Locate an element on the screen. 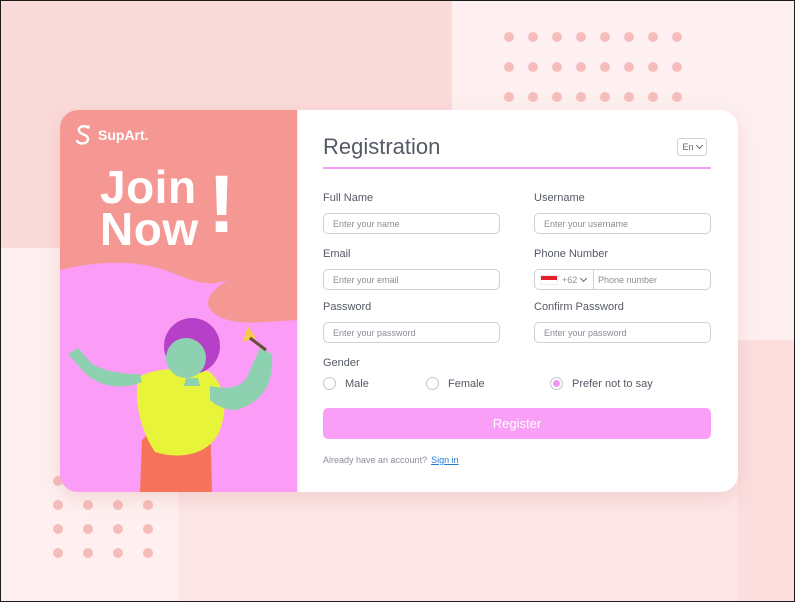 The width and height of the screenshot is (795, 602). gender-option-prefer-not: Prefer not to say is located at coordinates (601, 383).